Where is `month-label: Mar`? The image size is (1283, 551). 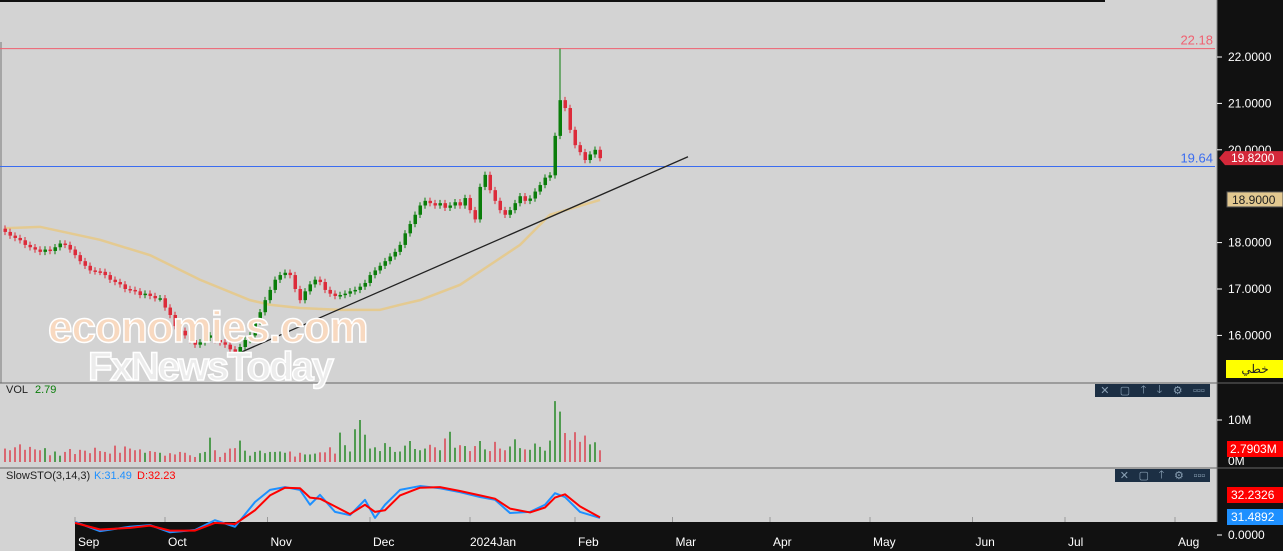
month-label: Mar is located at coordinates (686, 542).